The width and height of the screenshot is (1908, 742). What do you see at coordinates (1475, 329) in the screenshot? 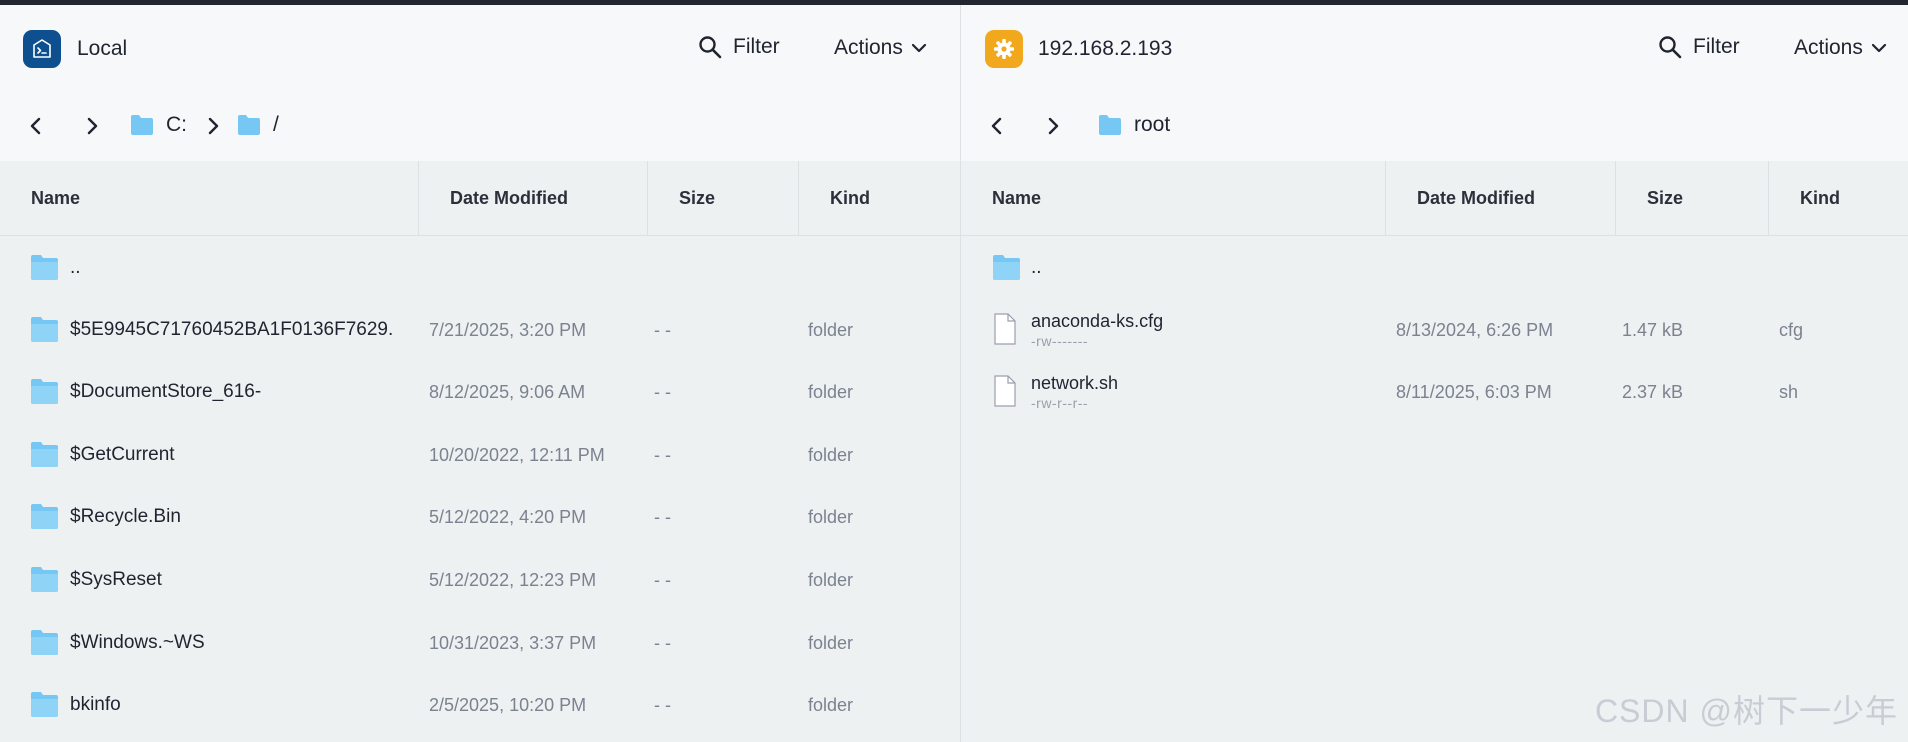
I see `date-modified: 8/13/2024, 6:26 PM` at bounding box center [1475, 329].